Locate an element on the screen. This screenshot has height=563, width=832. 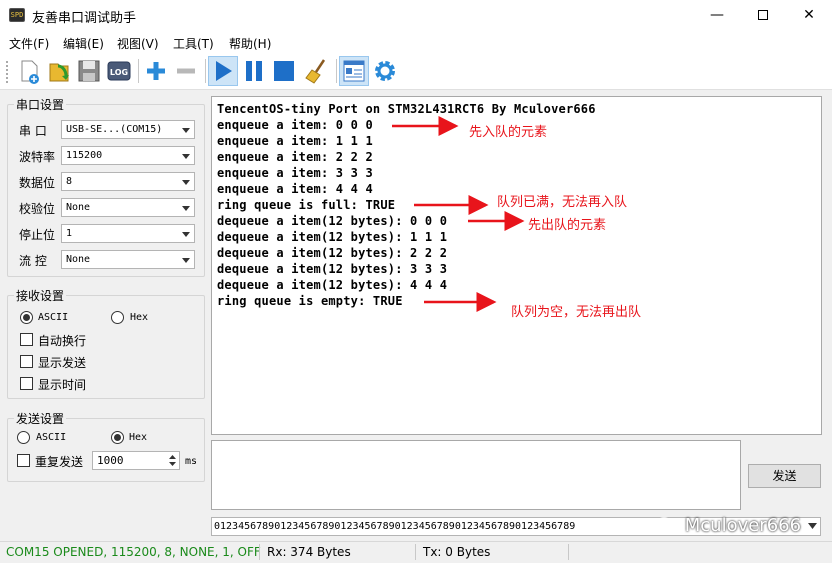
maximize-button is located at coordinates (763, 15).